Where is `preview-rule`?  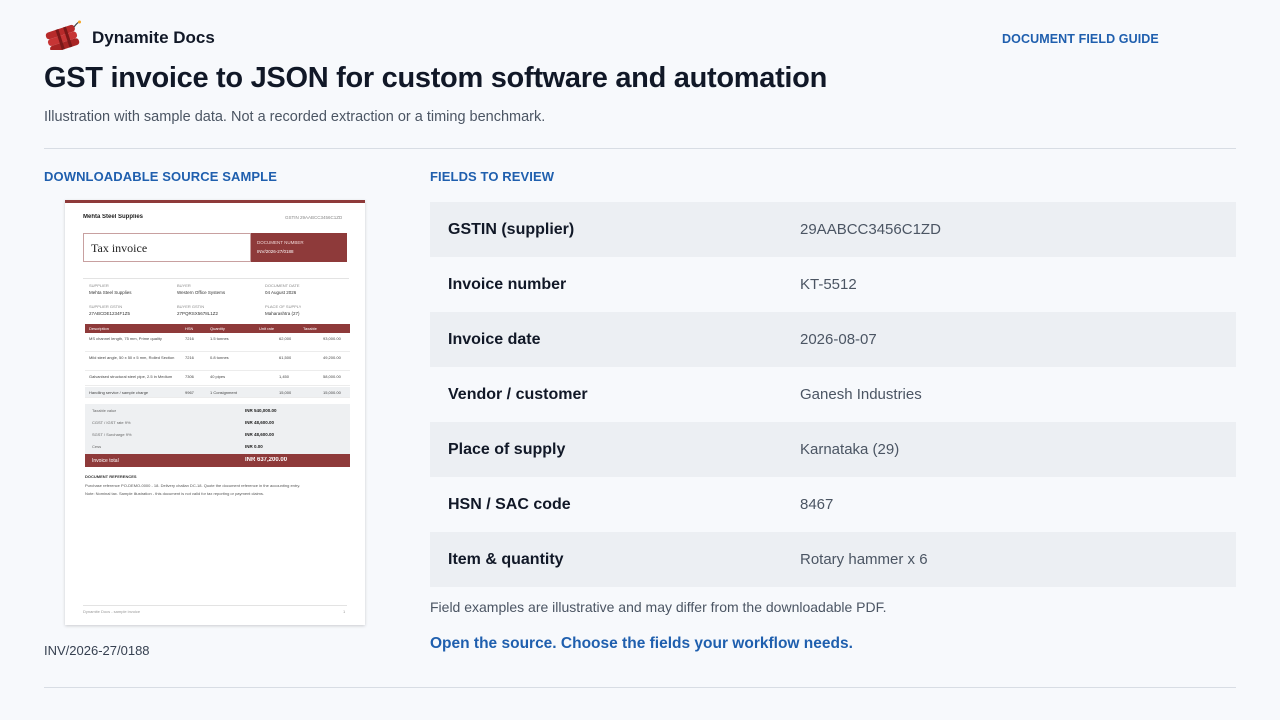
preview-rule is located at coordinates (216, 278).